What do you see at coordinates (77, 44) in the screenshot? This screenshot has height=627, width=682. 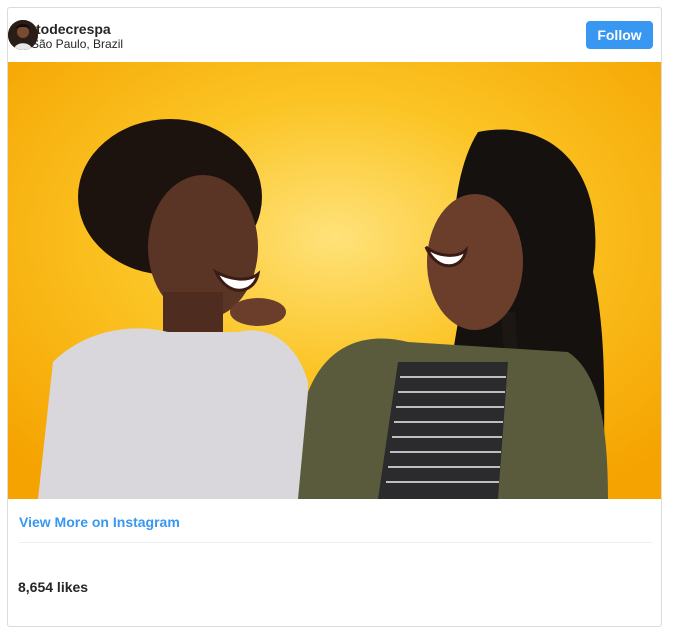 I see `location-link: São Paulo, Brazil` at bounding box center [77, 44].